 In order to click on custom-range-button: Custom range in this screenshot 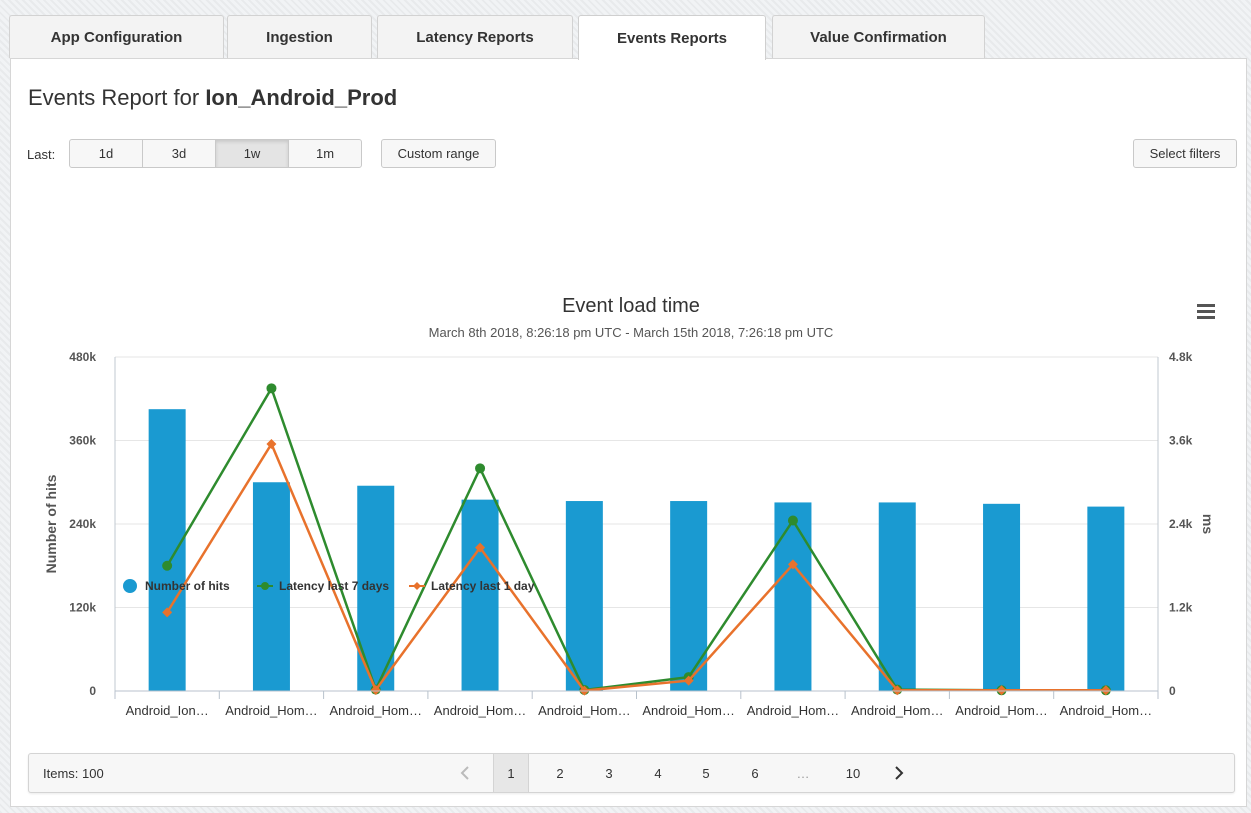, I will do `click(438, 153)`.